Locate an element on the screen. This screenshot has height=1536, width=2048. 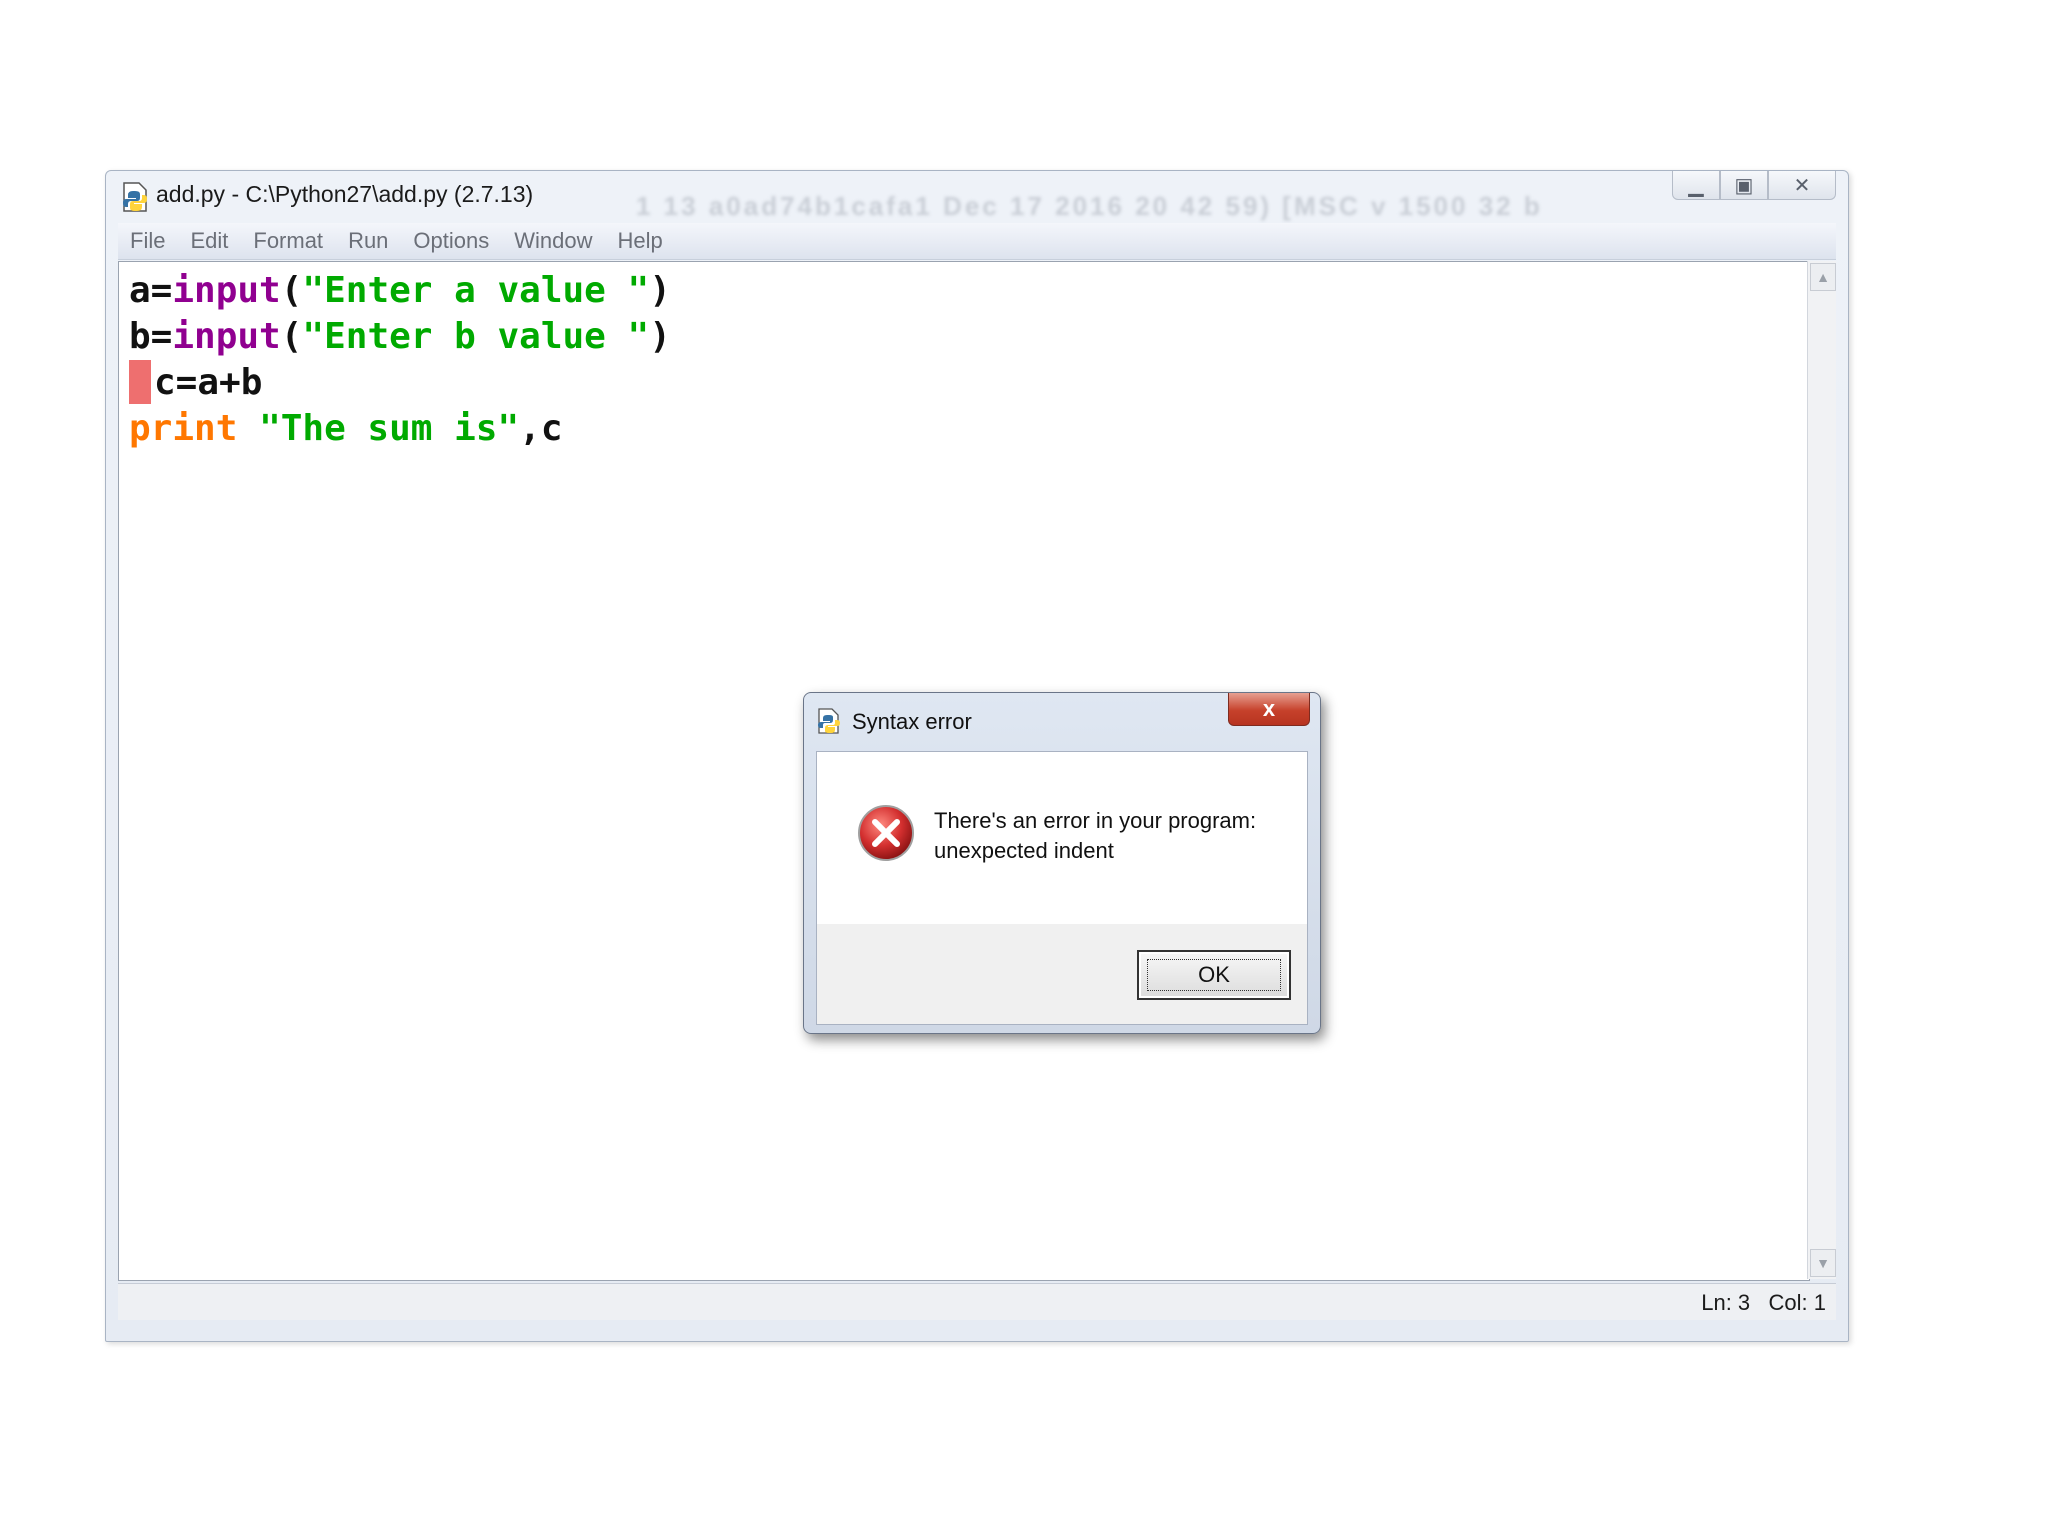
column-number: Col: 1 is located at coordinates (1797, 1302).